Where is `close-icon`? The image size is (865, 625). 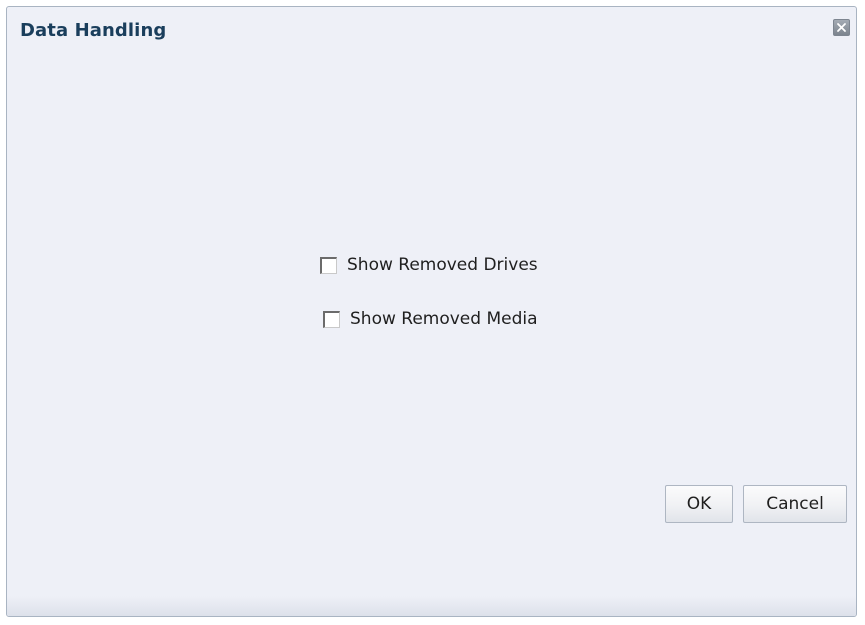
close-icon is located at coordinates (841, 27).